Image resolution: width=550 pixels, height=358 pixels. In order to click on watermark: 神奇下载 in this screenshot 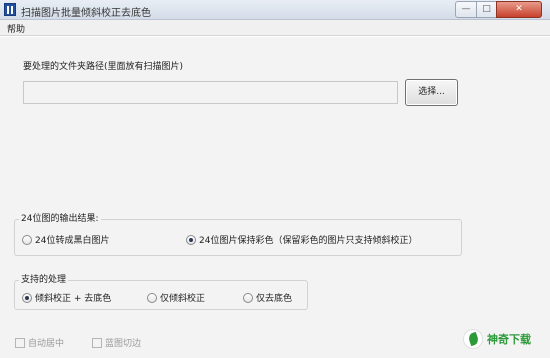, I will do `click(497, 339)`.